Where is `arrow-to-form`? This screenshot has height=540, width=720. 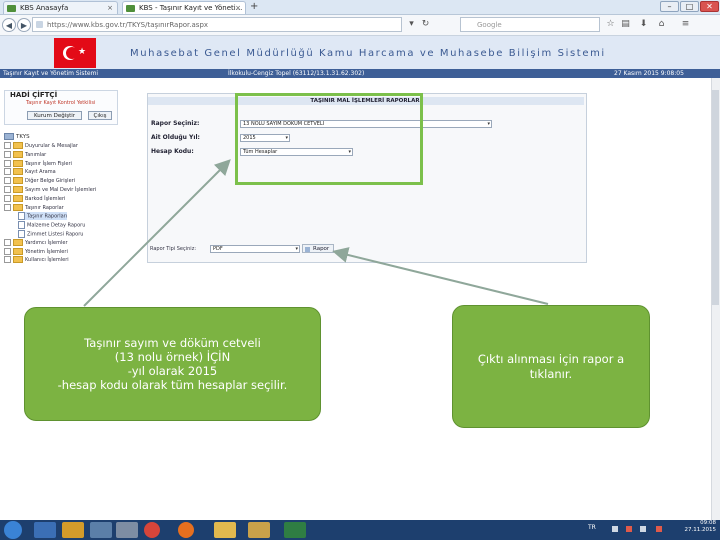
arrow-to-form is located at coordinates (157, 233).